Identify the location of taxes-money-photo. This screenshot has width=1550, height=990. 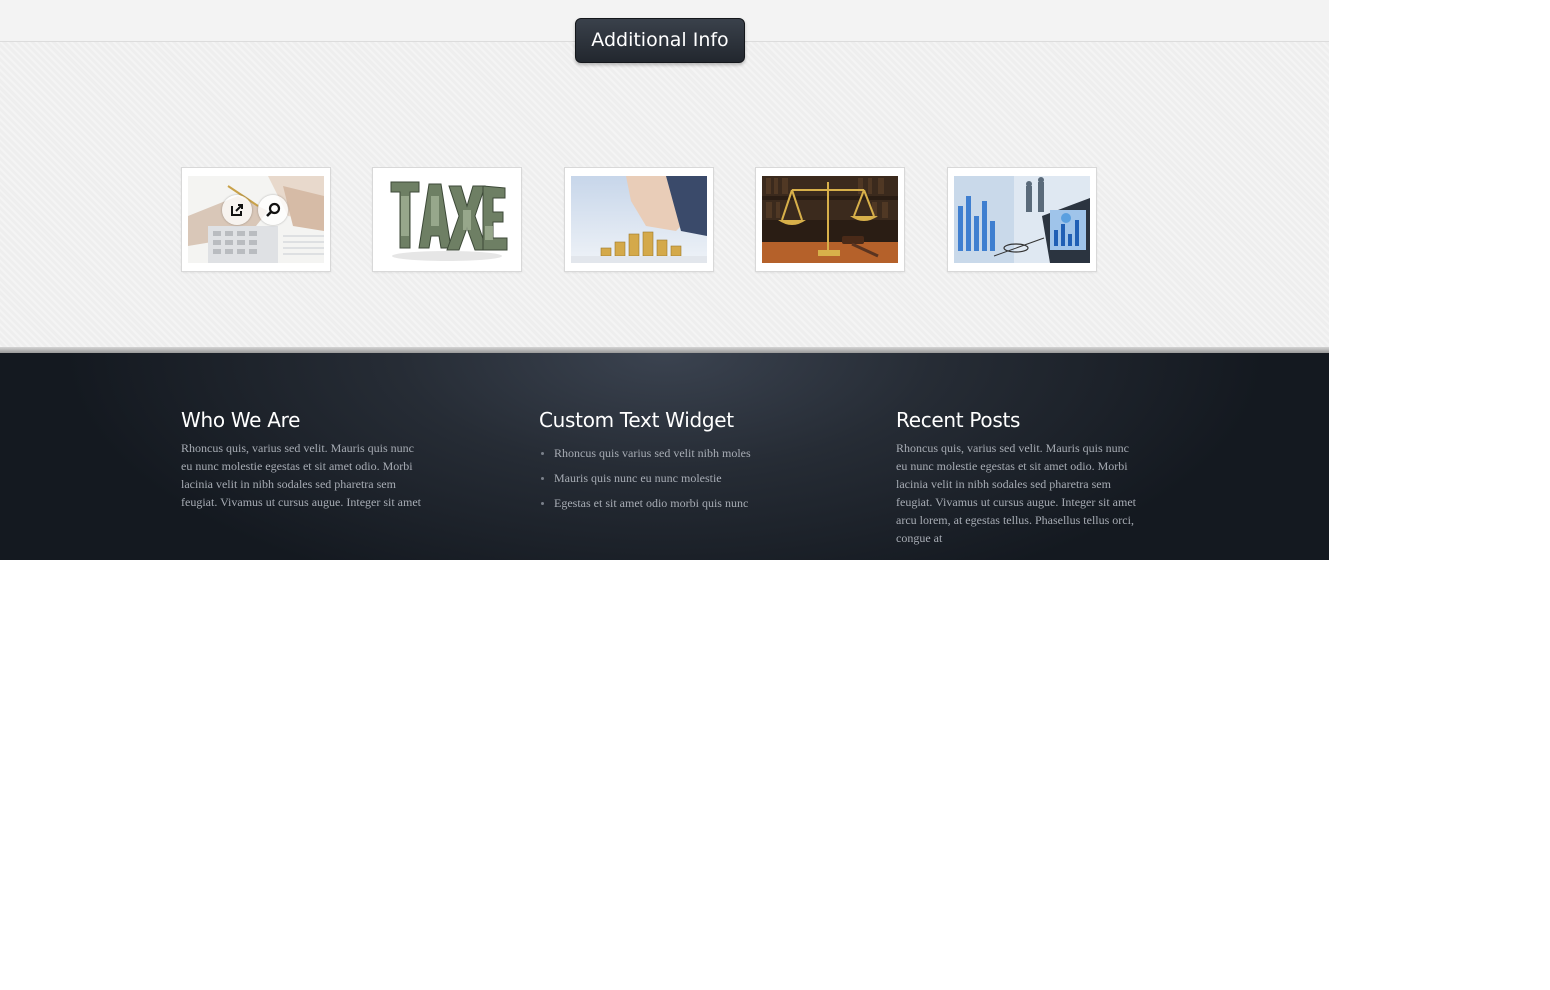
(447, 219).